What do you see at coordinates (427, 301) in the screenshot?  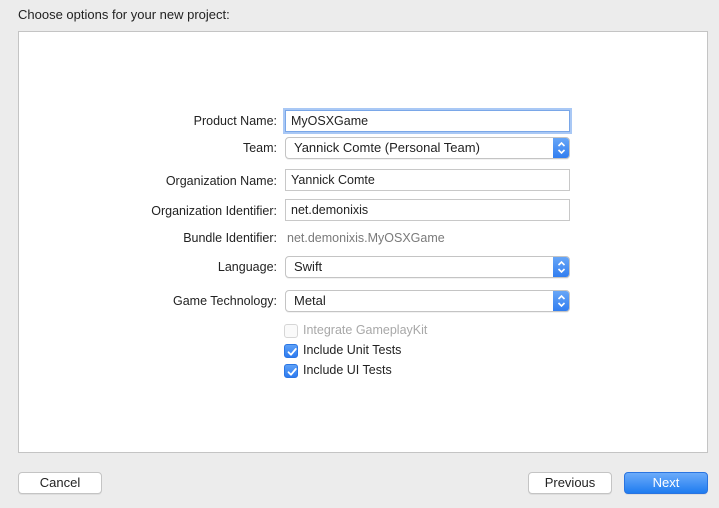 I see `game-technology-popup: Metal` at bounding box center [427, 301].